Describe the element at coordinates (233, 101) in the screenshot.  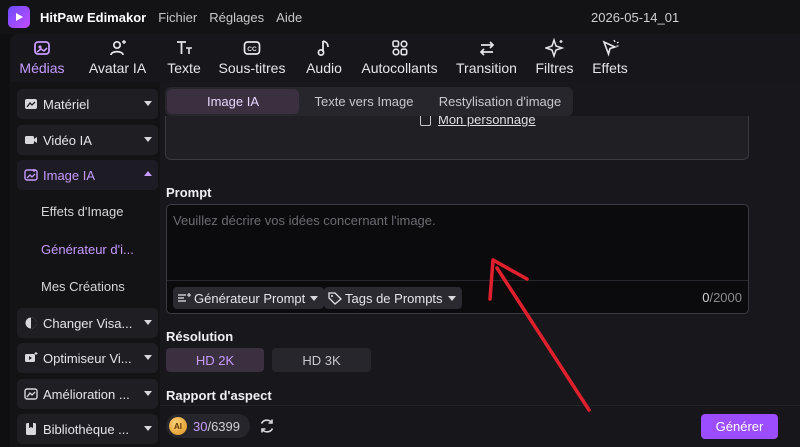
I see `tab-image-ia: Image IA` at that location.